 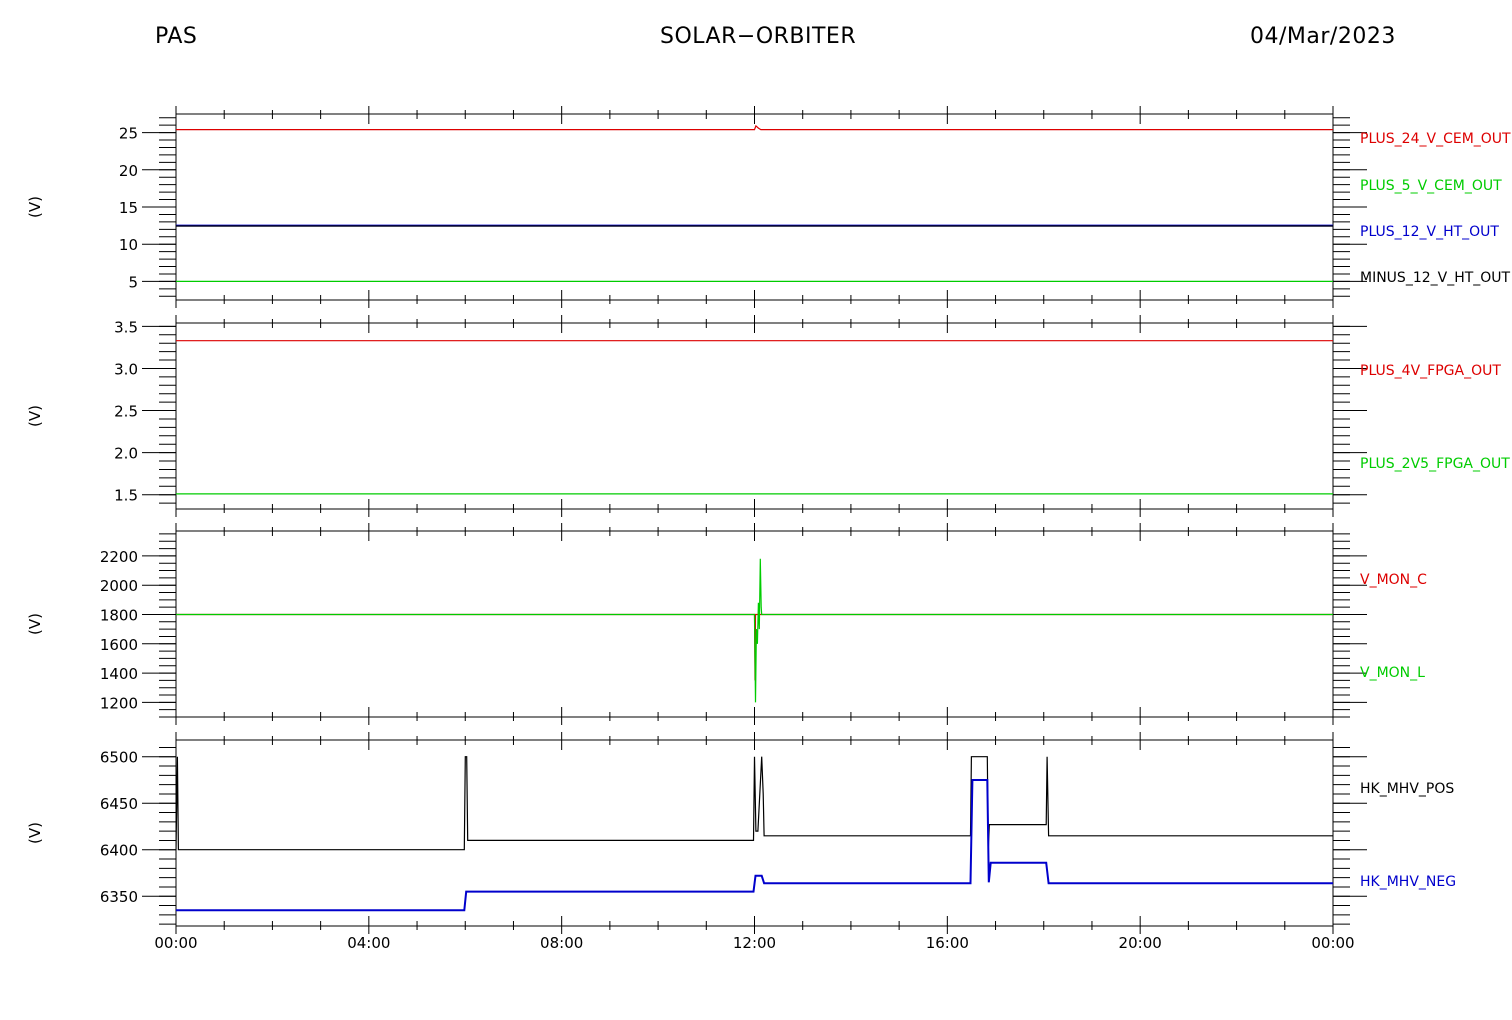 What do you see at coordinates (126, 412) in the screenshot?
I see `y-tick-label: 2.5` at bounding box center [126, 412].